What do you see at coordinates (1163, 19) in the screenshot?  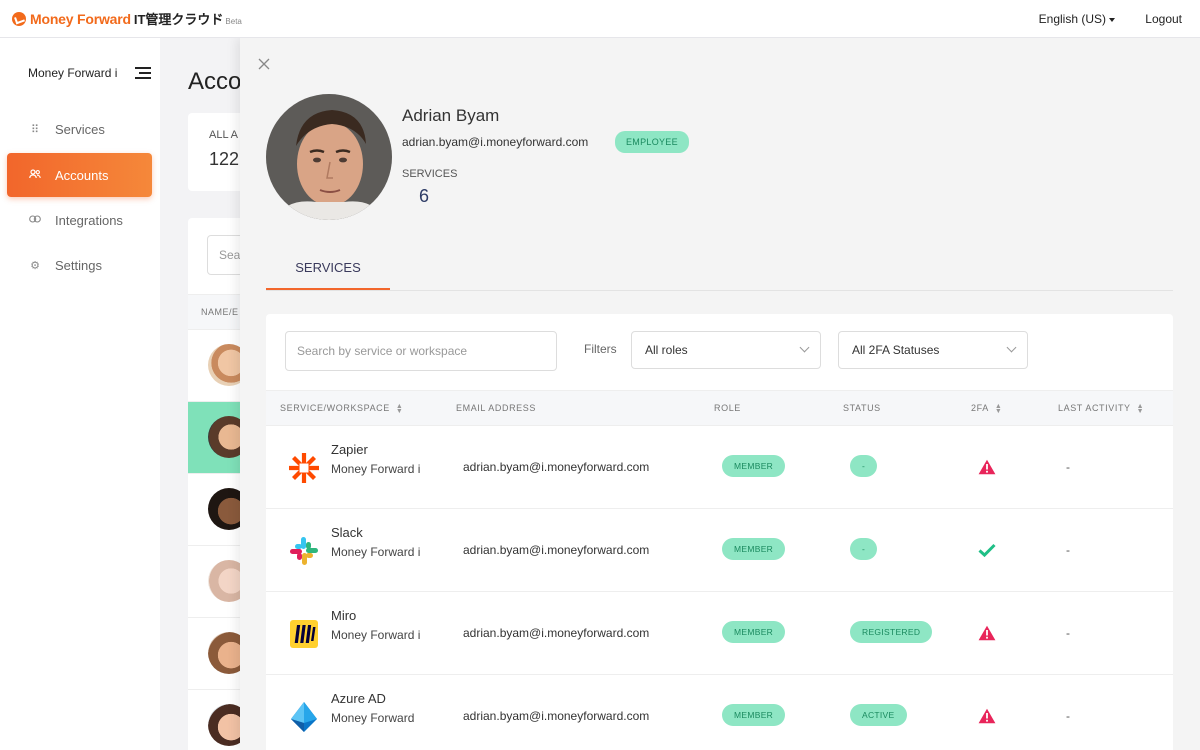 I see `logout-link: Logout` at bounding box center [1163, 19].